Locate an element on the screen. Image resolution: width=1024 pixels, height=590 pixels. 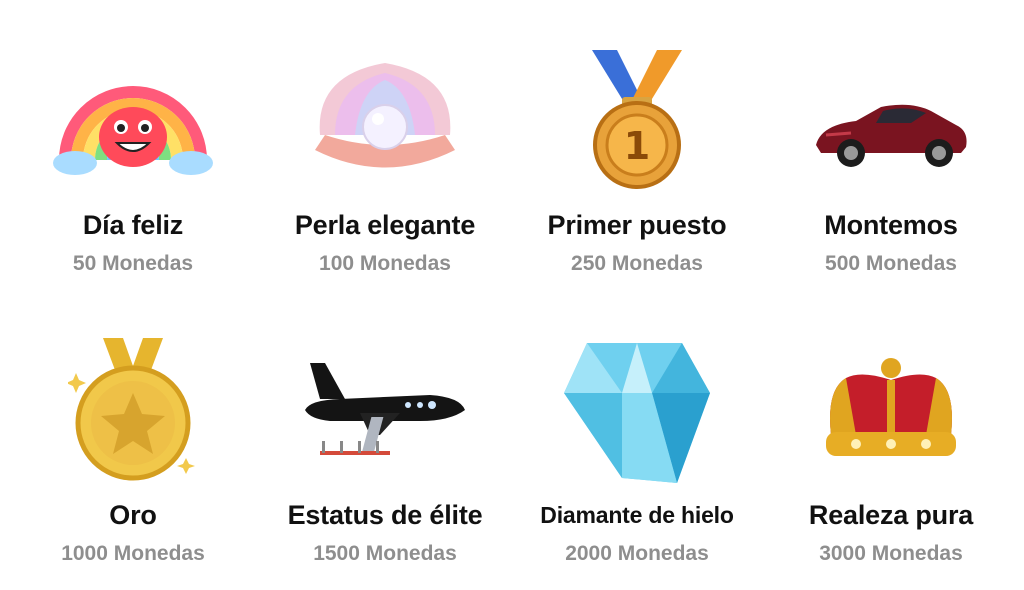
gift-card-montemos: Montemos 500 Monedas is located at coordinates (891, 155).